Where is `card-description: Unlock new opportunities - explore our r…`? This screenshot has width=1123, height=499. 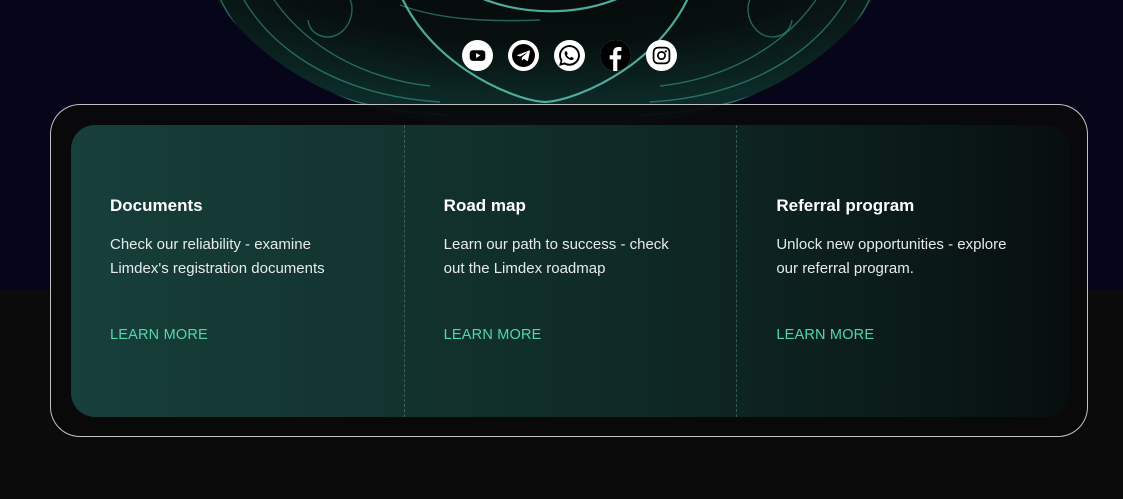
card-description: Unlock new opportunities - explore our r… is located at coordinates (891, 256).